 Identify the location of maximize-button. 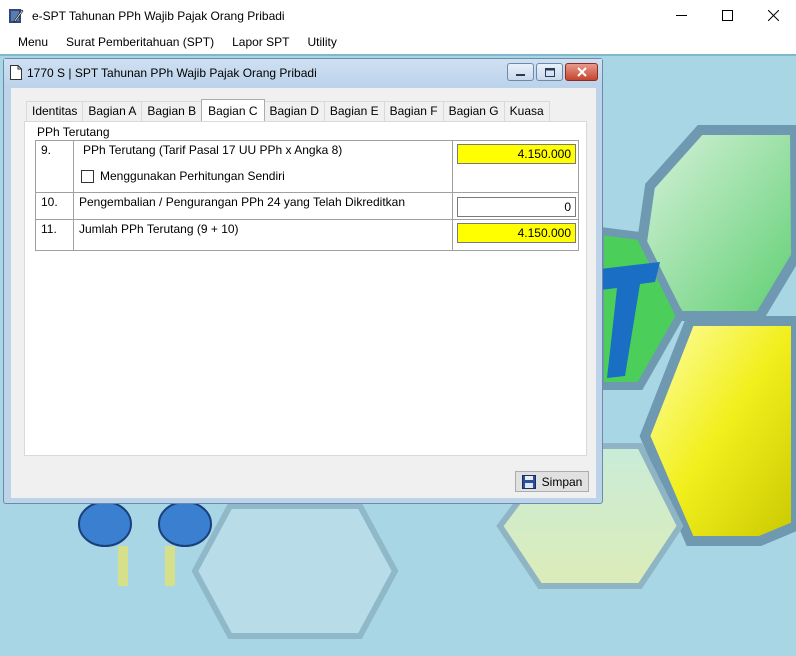
(727, 15).